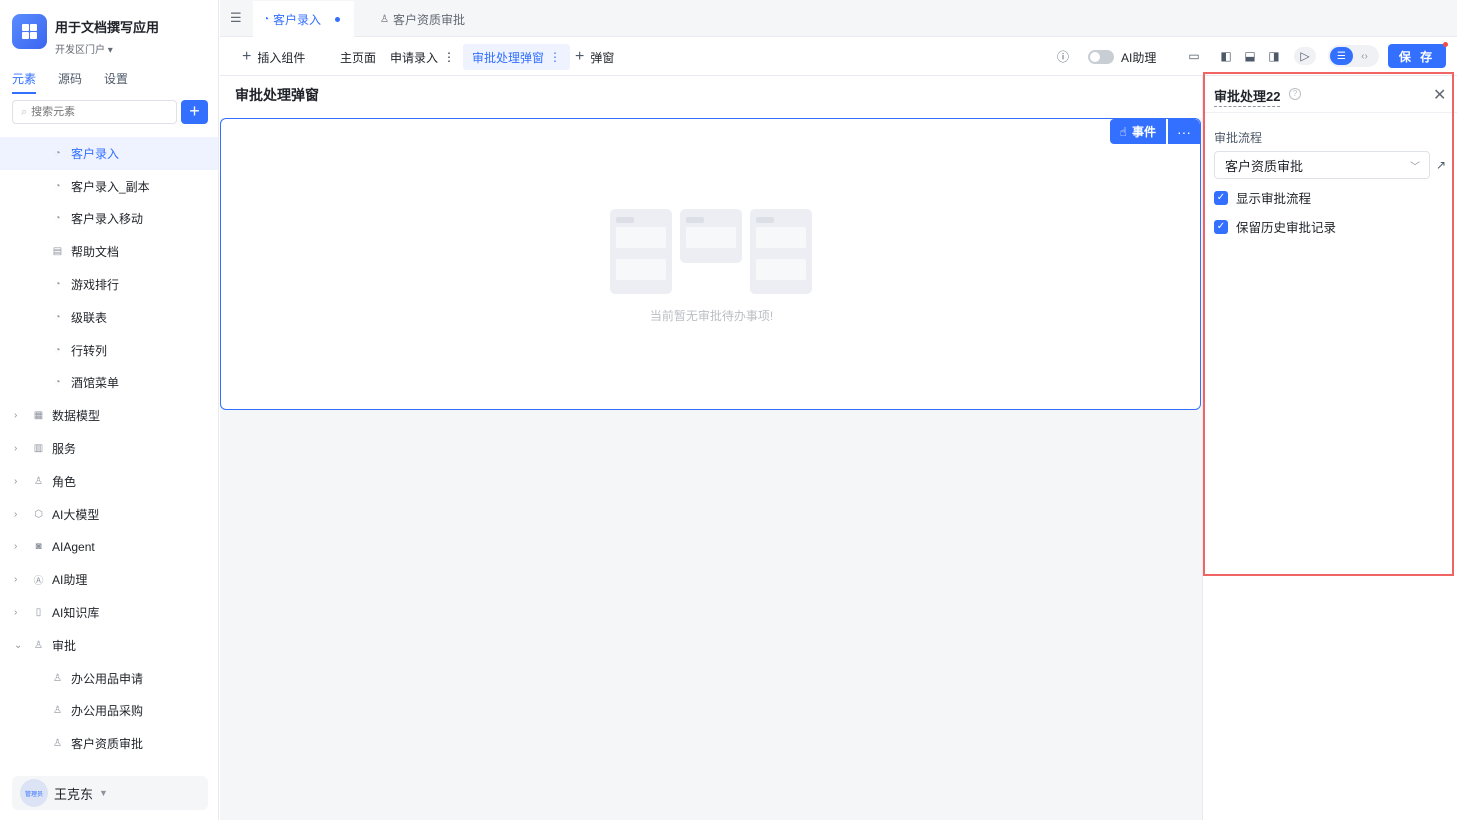  What do you see at coordinates (109, 612) in the screenshot?
I see `sidebar-item: › ▯ AI知识库` at bounding box center [109, 612].